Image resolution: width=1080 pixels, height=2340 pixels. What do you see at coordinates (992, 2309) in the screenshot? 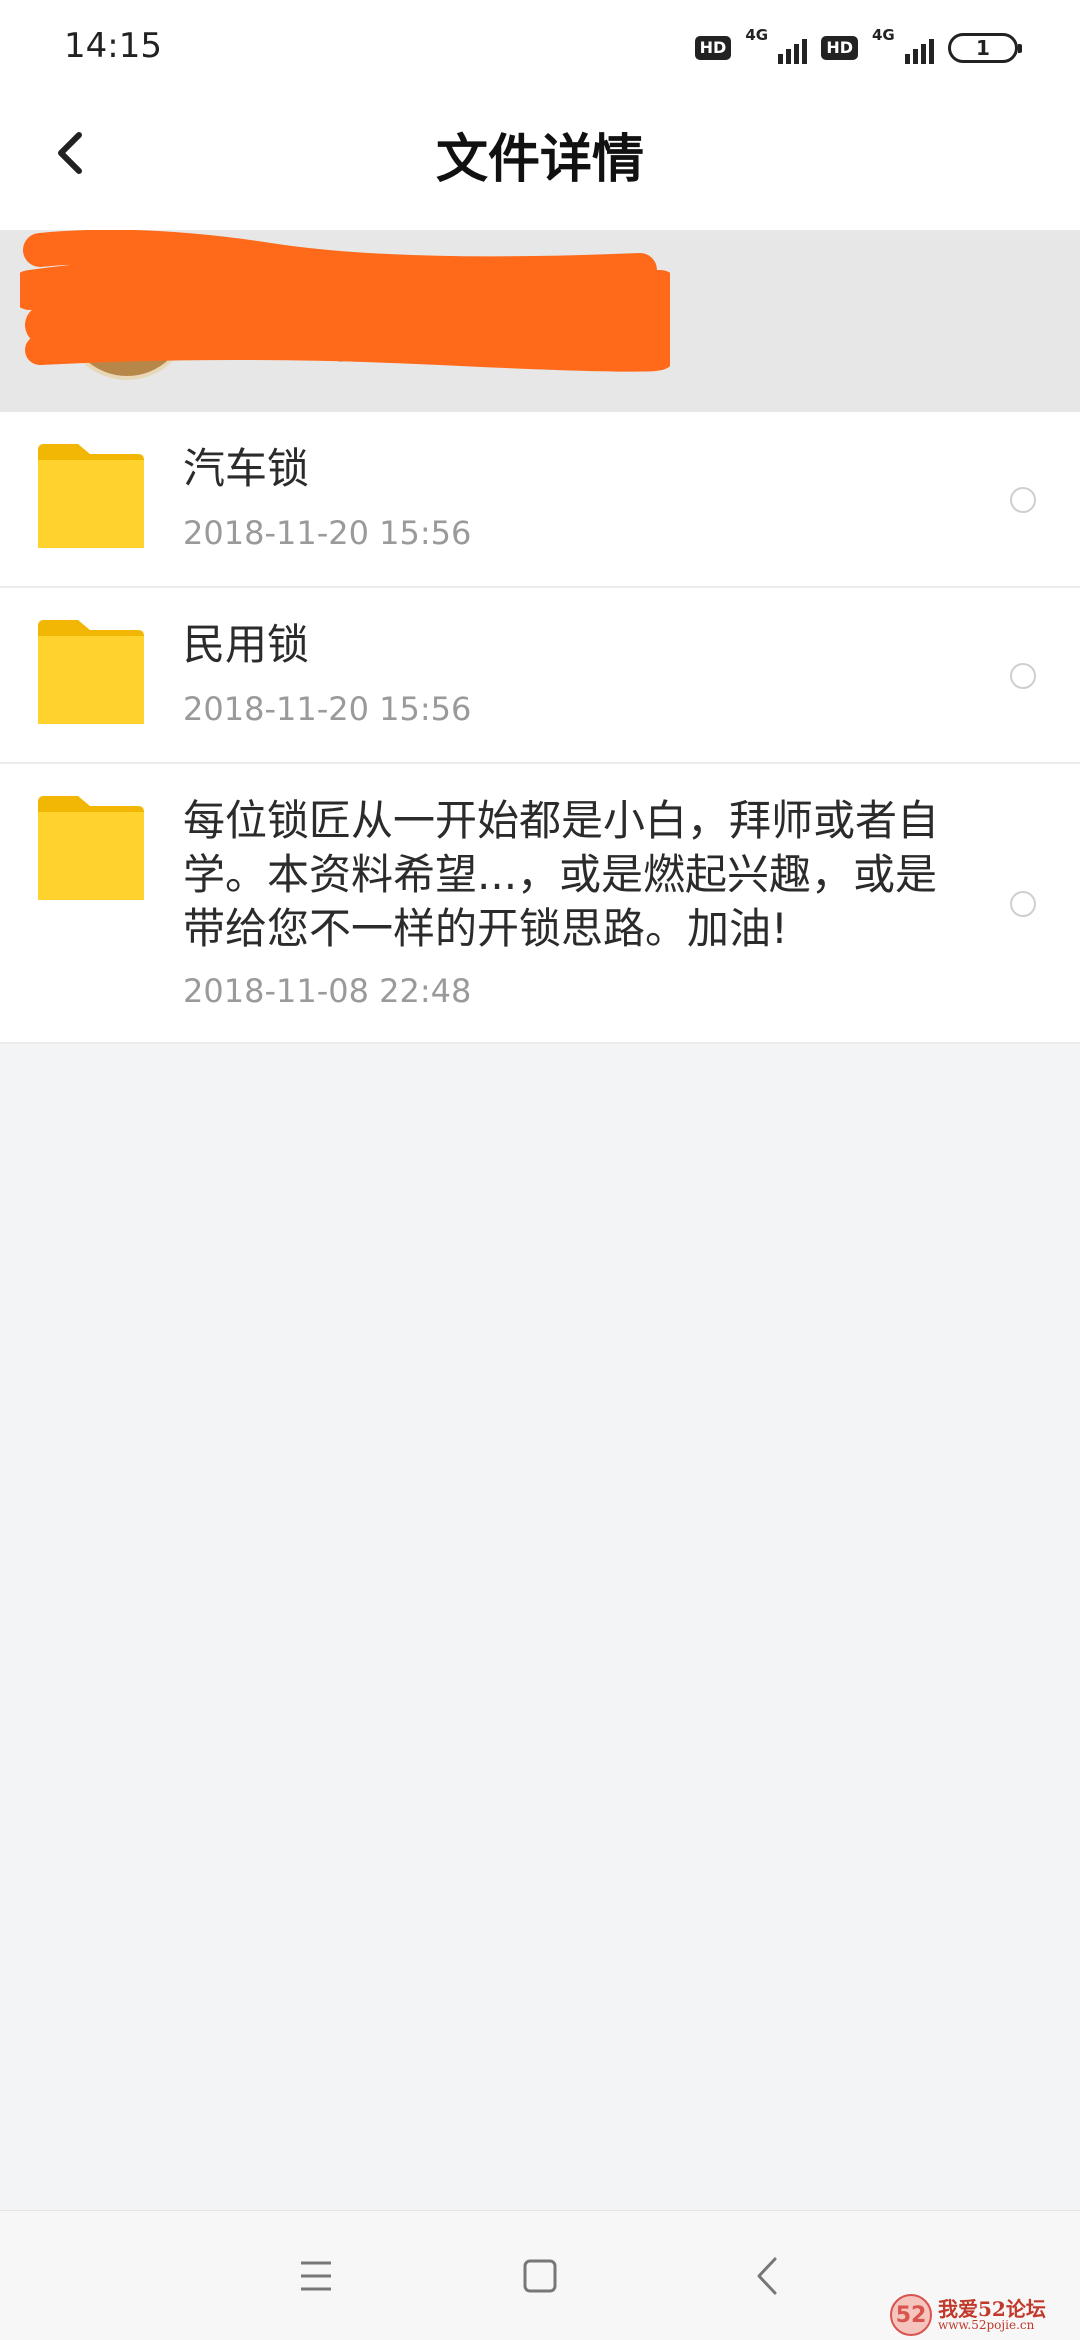
I see `watermark-title: 我爱52论坛` at bounding box center [992, 2309].